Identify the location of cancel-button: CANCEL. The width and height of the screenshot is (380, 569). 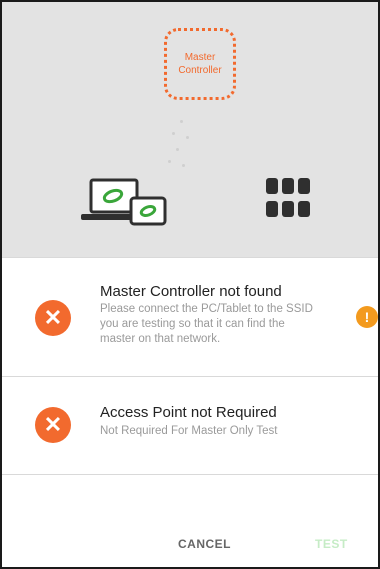
(204, 544).